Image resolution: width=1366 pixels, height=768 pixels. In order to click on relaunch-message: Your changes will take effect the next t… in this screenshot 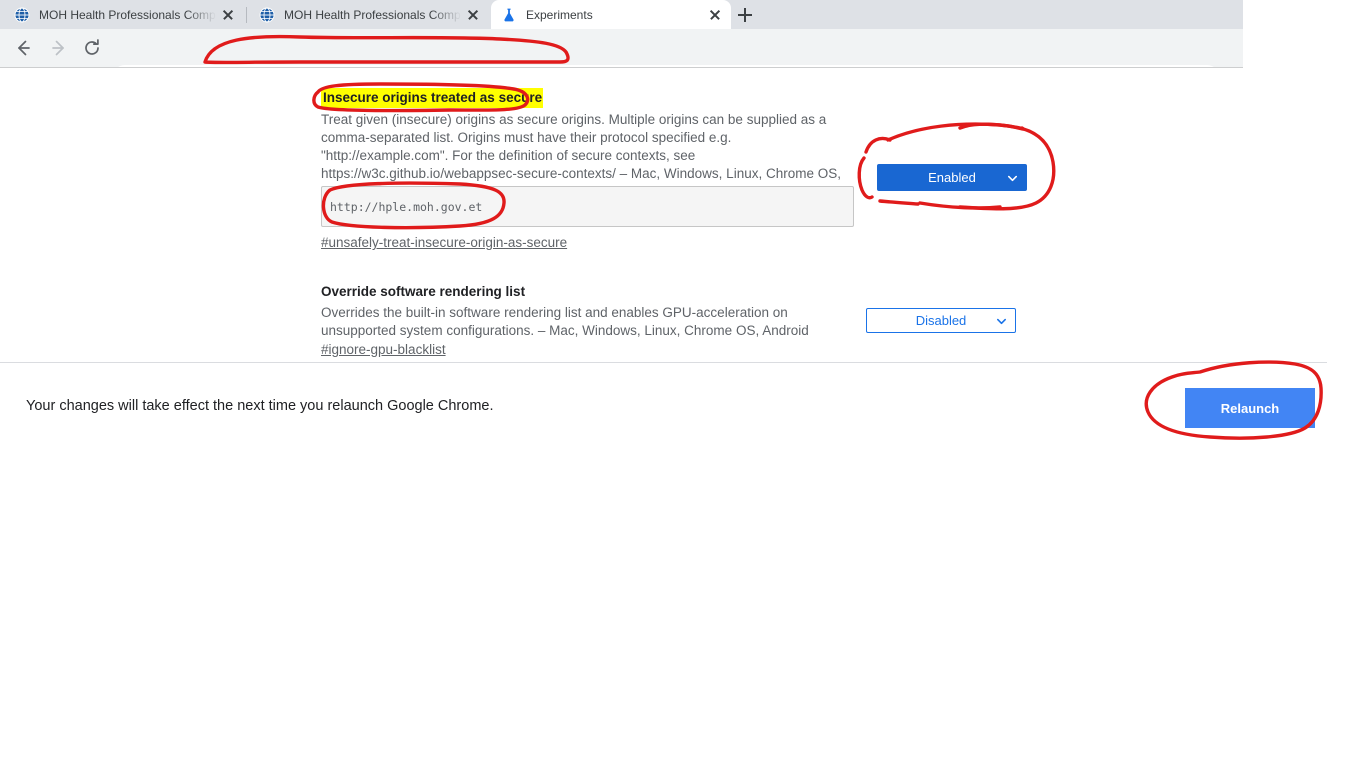, I will do `click(260, 406)`.